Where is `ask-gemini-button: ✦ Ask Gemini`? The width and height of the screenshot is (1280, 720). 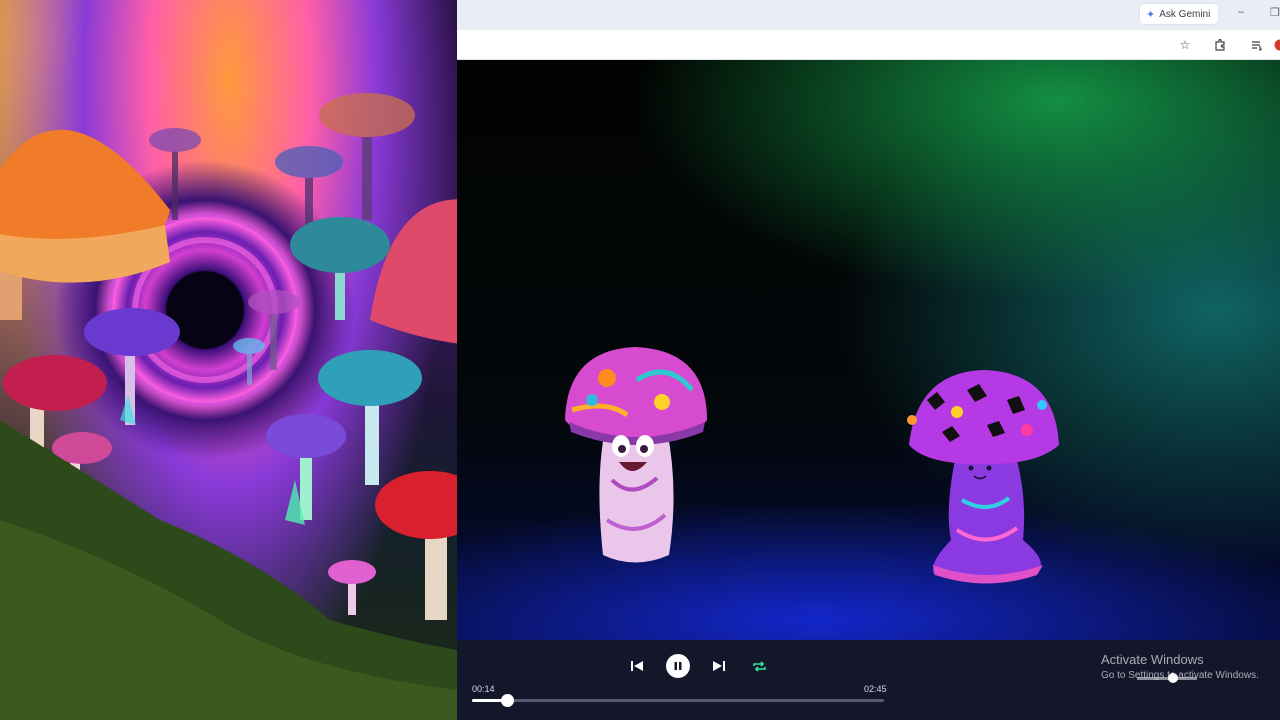 ask-gemini-button: ✦ Ask Gemini is located at coordinates (1179, 14).